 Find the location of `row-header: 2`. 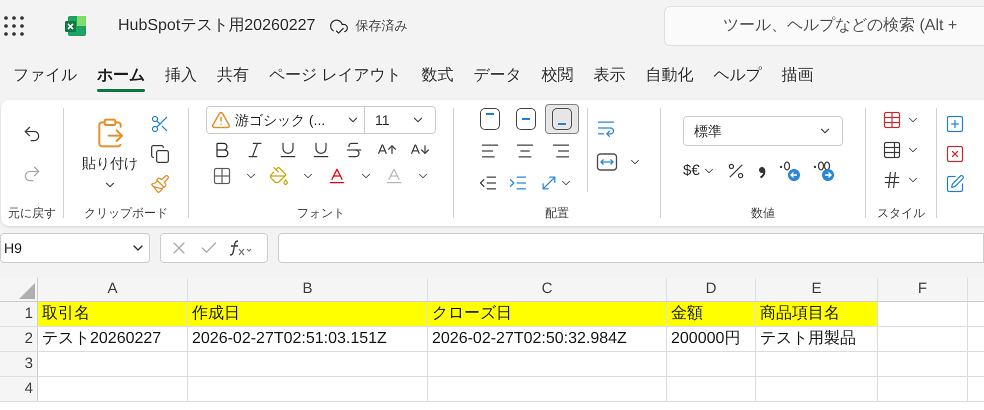

row-header: 2 is located at coordinates (19, 339).